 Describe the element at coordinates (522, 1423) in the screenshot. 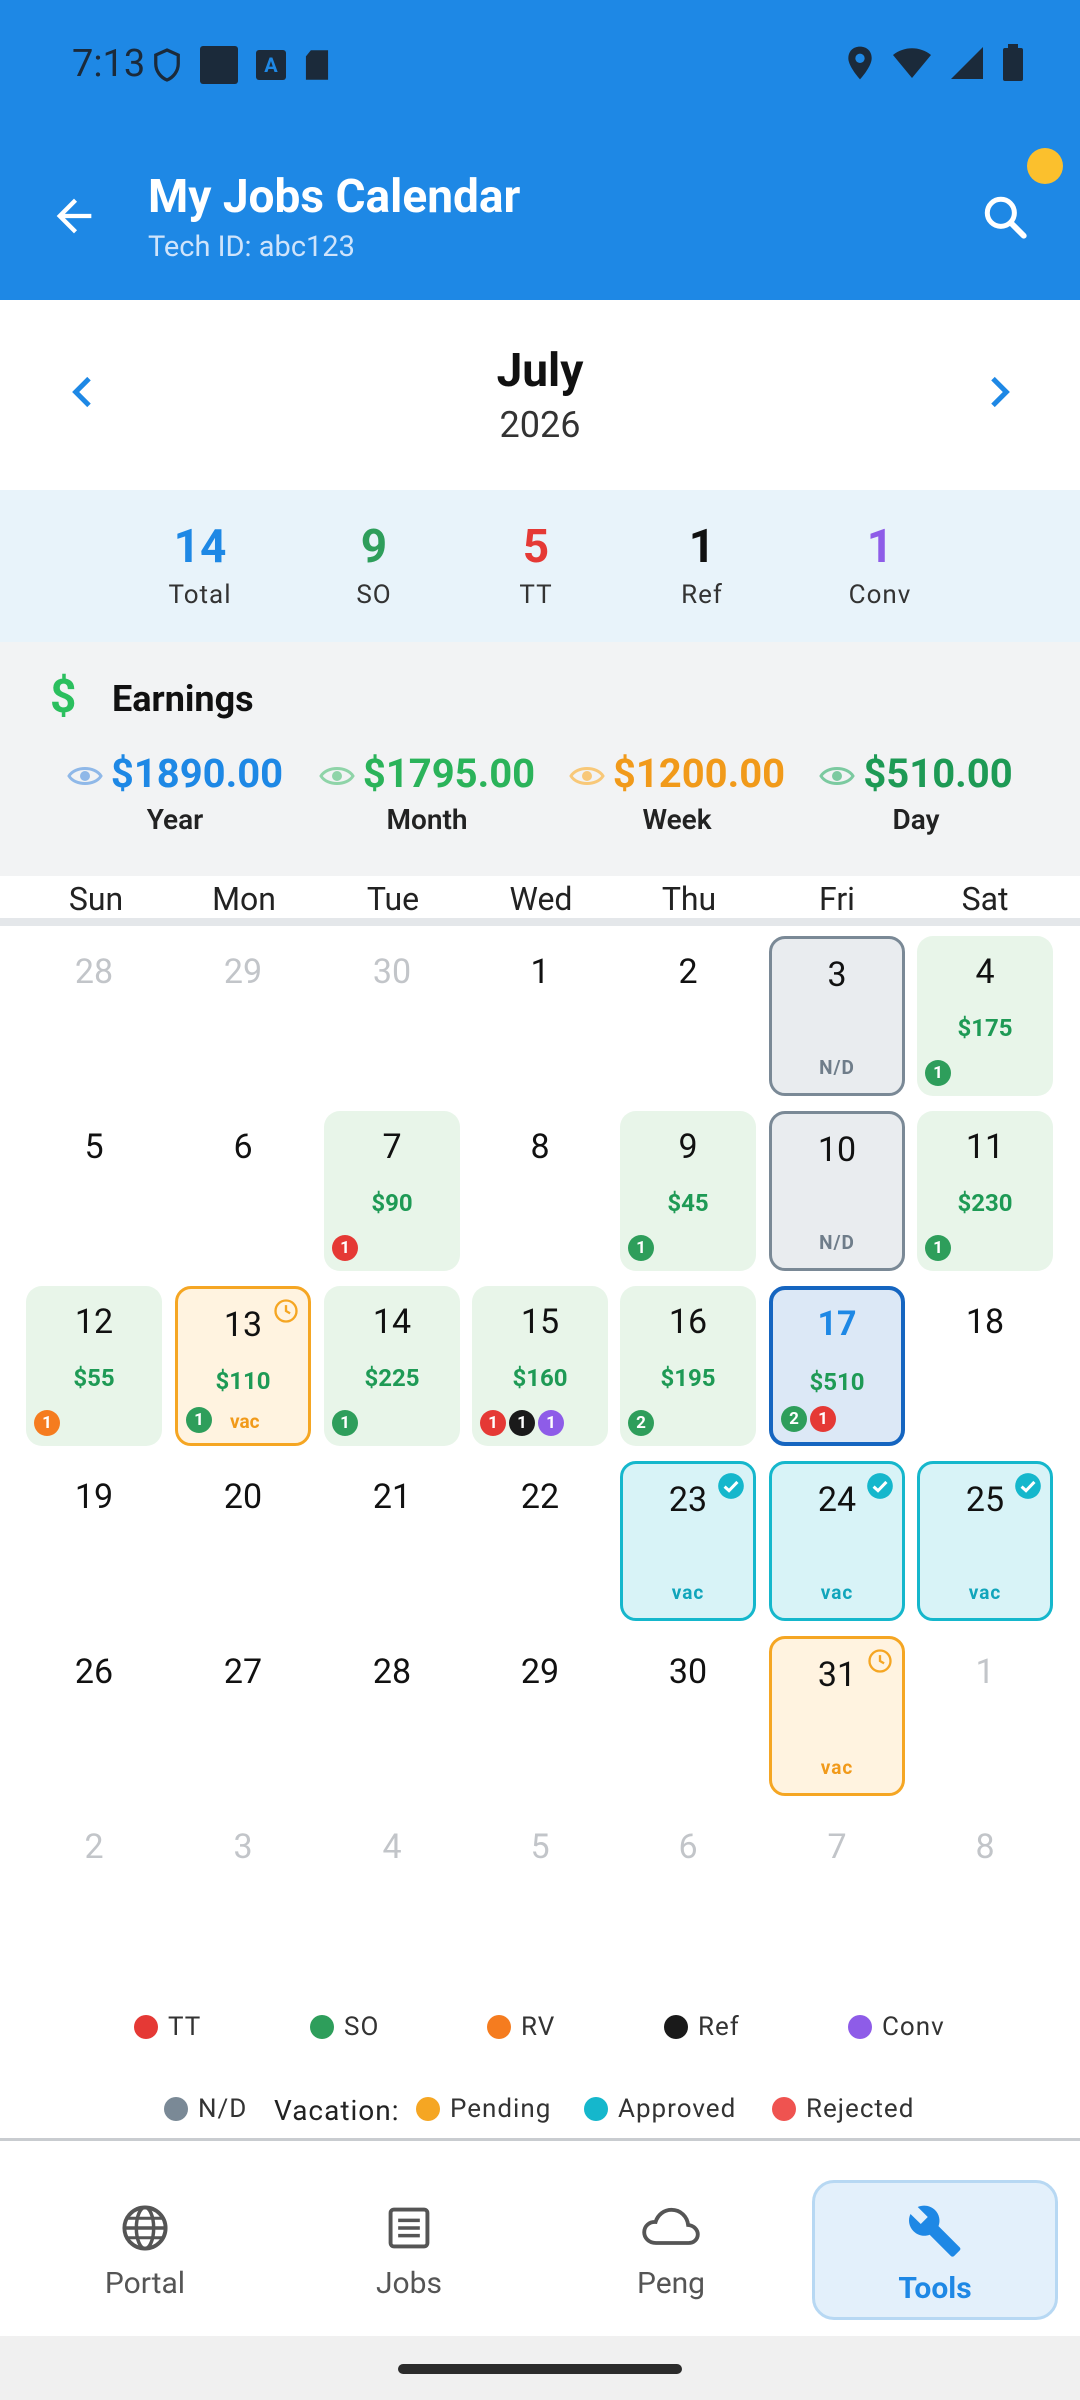

I see `job-badges: 111` at that location.